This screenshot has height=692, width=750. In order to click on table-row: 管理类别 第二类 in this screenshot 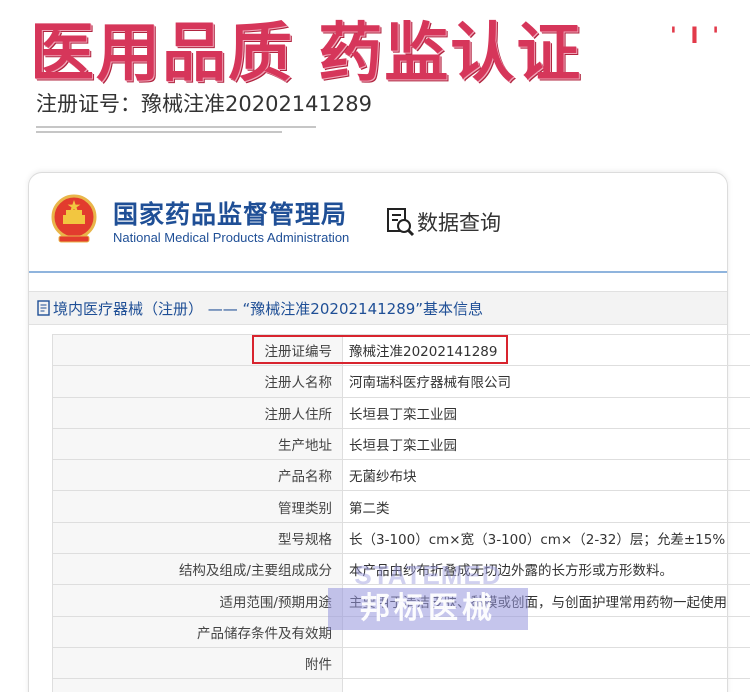, I will do `click(401, 506)`.